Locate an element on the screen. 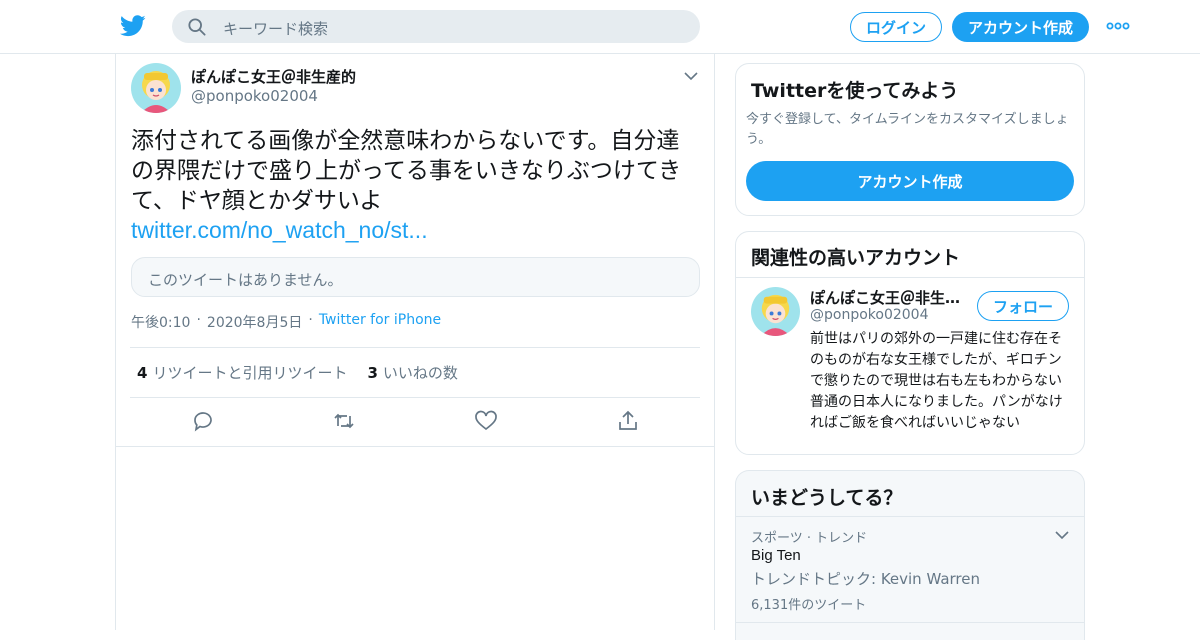  create-account-button: アカウント作成 is located at coordinates (910, 181).